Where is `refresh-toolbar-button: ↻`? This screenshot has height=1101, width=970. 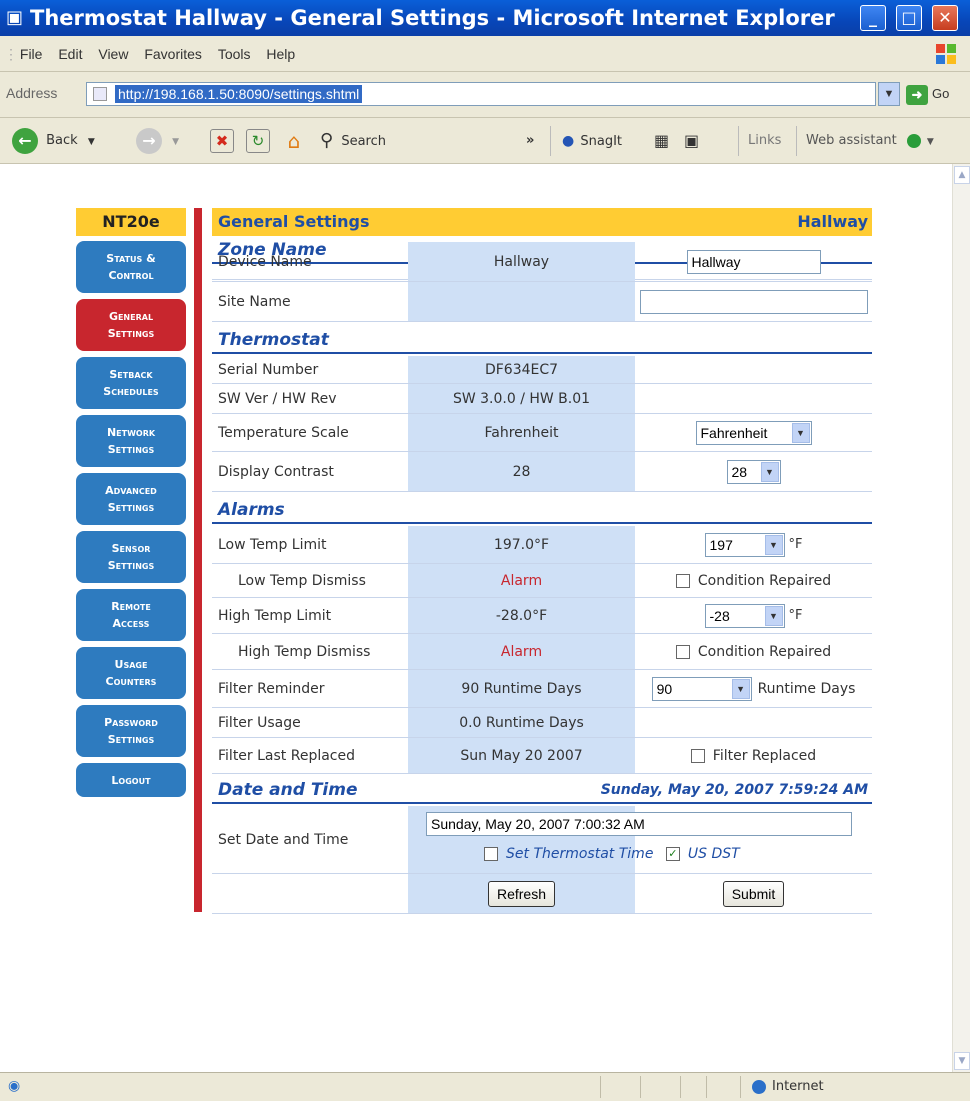 refresh-toolbar-button: ↻ is located at coordinates (258, 141).